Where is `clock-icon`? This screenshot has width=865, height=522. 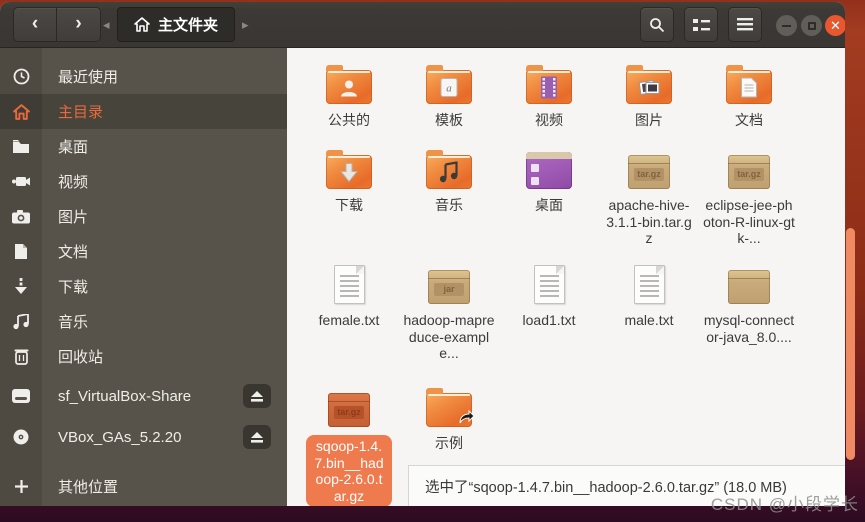 clock-icon is located at coordinates (21, 76).